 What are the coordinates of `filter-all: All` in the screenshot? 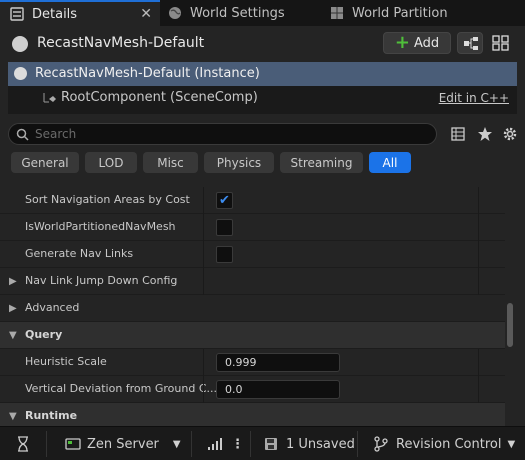 It's located at (390, 162).